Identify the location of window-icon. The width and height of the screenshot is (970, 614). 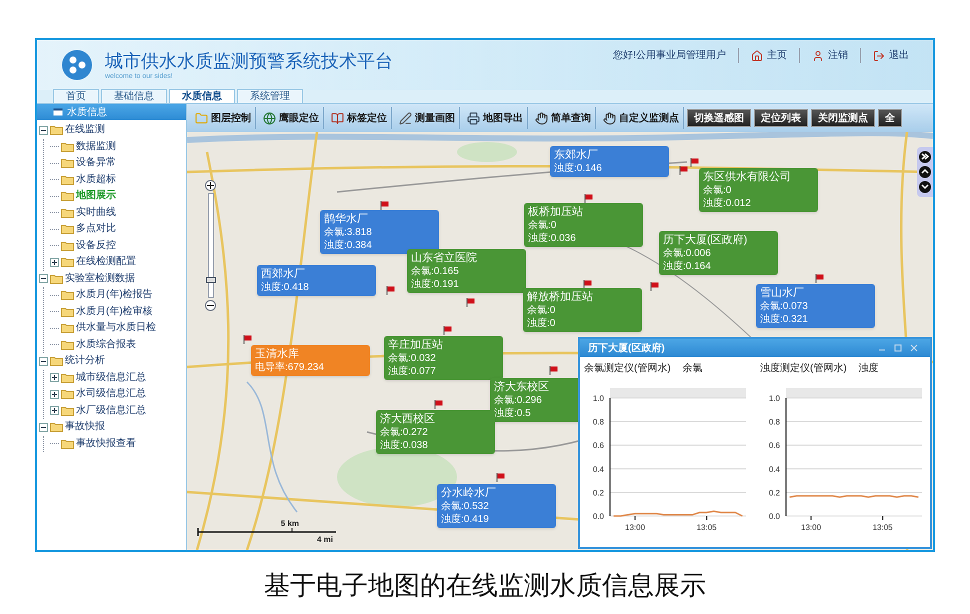
(58, 112).